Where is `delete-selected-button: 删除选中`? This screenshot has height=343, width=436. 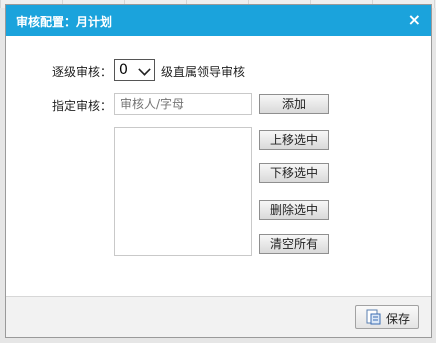
delete-selected-button: 删除选中 is located at coordinates (294, 210).